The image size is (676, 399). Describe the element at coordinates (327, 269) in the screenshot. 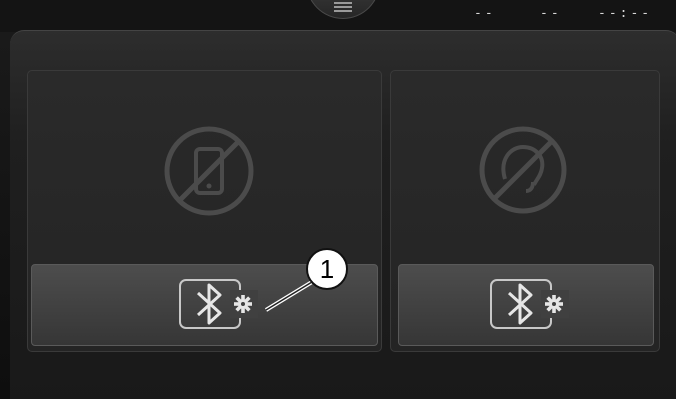

I see `callout-number: 1` at that location.